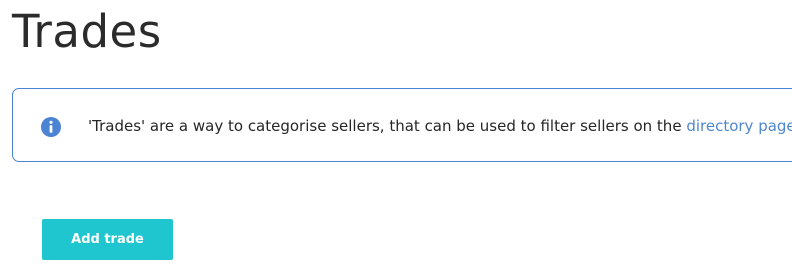 The image size is (792, 271). Describe the element at coordinates (107, 239) in the screenshot. I see `add-trade-button: Add trade` at that location.